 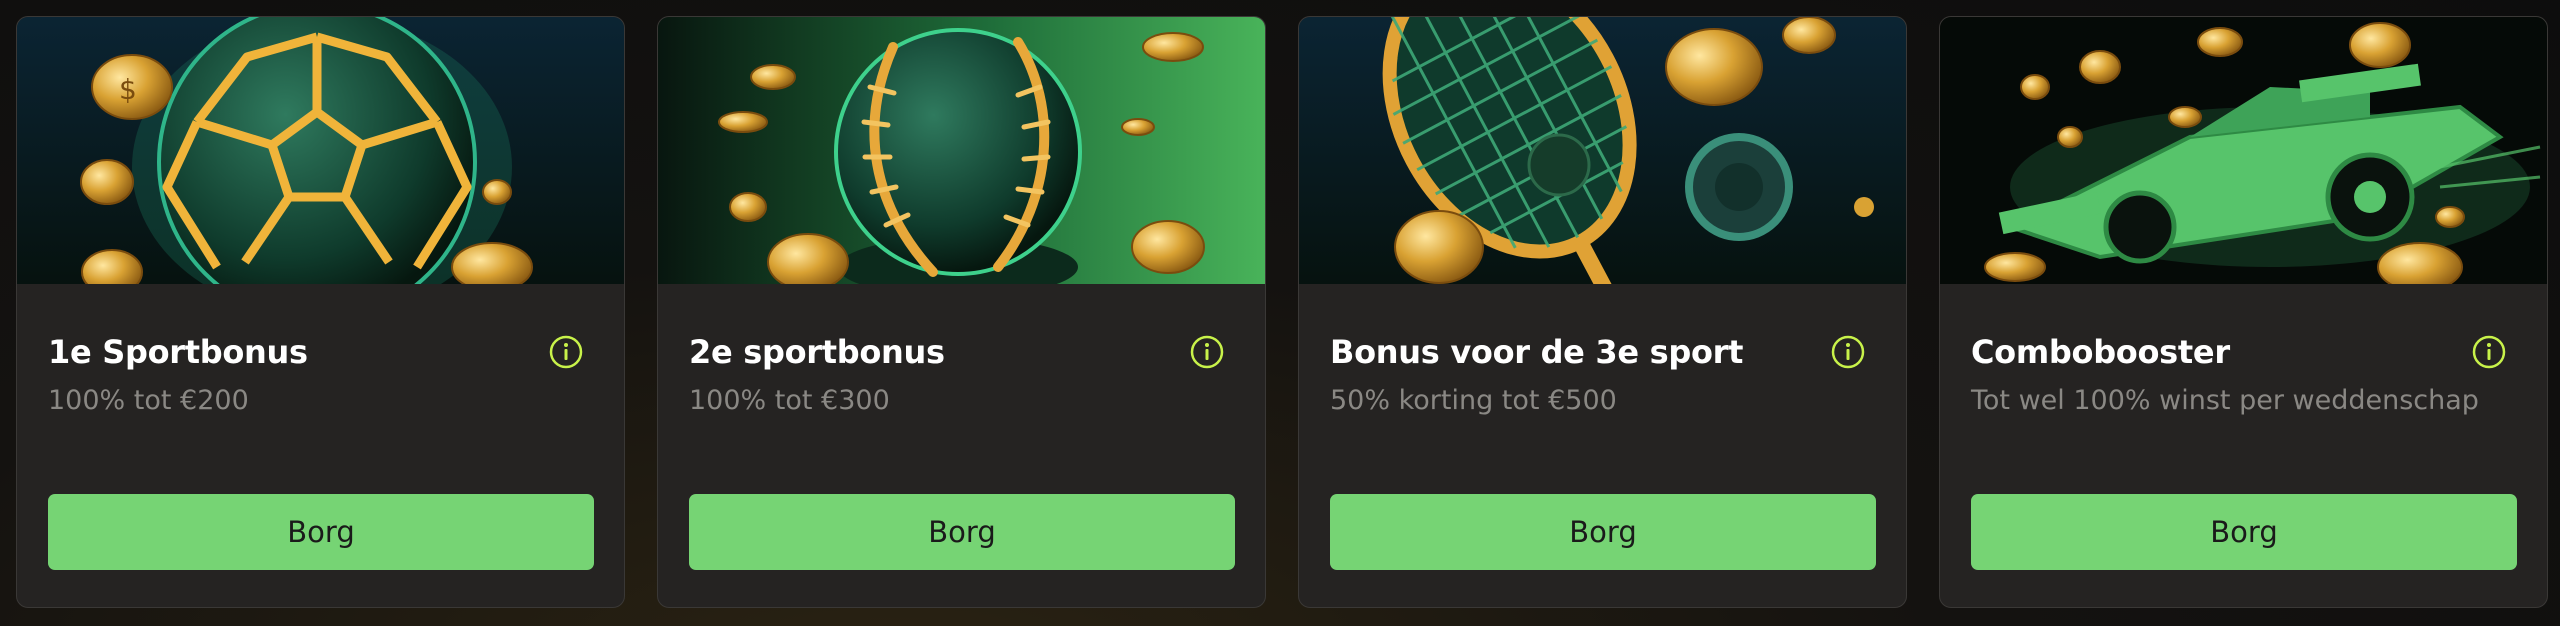 I want to click on golden-tennis-racket-image, so click(x=1602, y=150).